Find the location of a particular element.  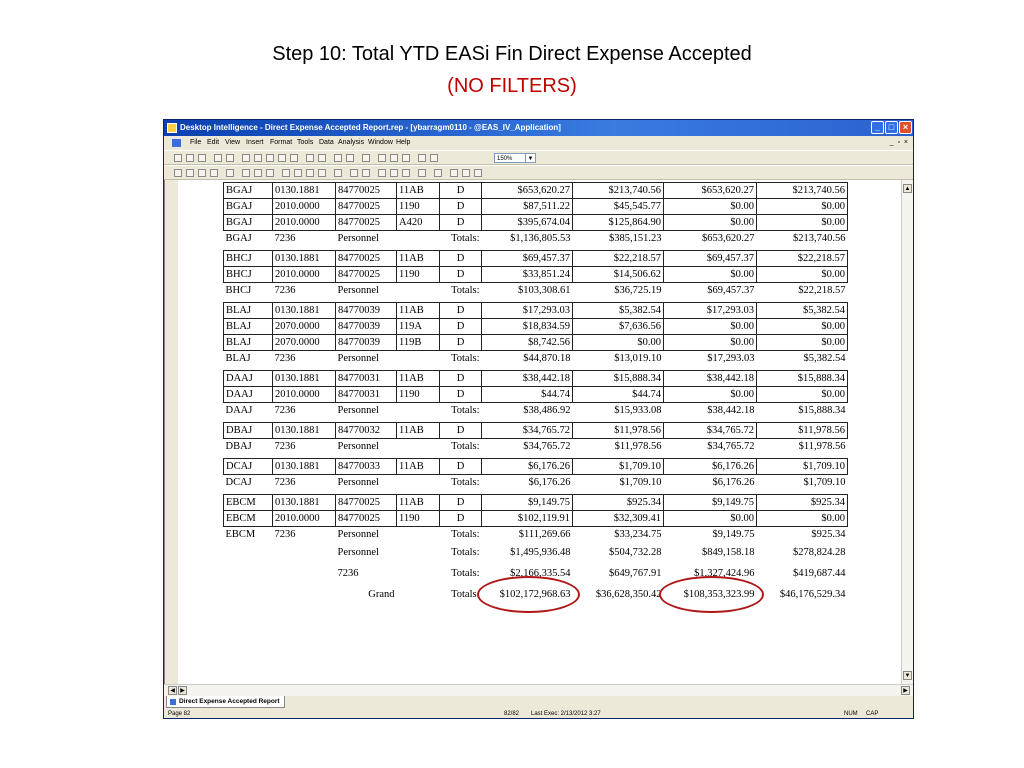

new-icon is located at coordinates (178, 158).